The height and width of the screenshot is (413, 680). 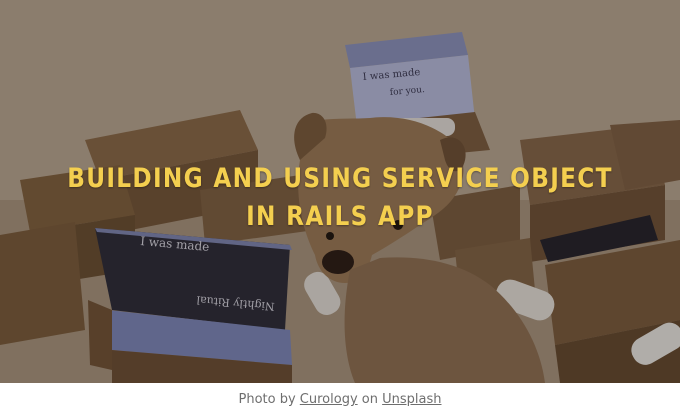 What do you see at coordinates (267, 399) in the screenshot?
I see `credit-prefix: Photo by` at bounding box center [267, 399].